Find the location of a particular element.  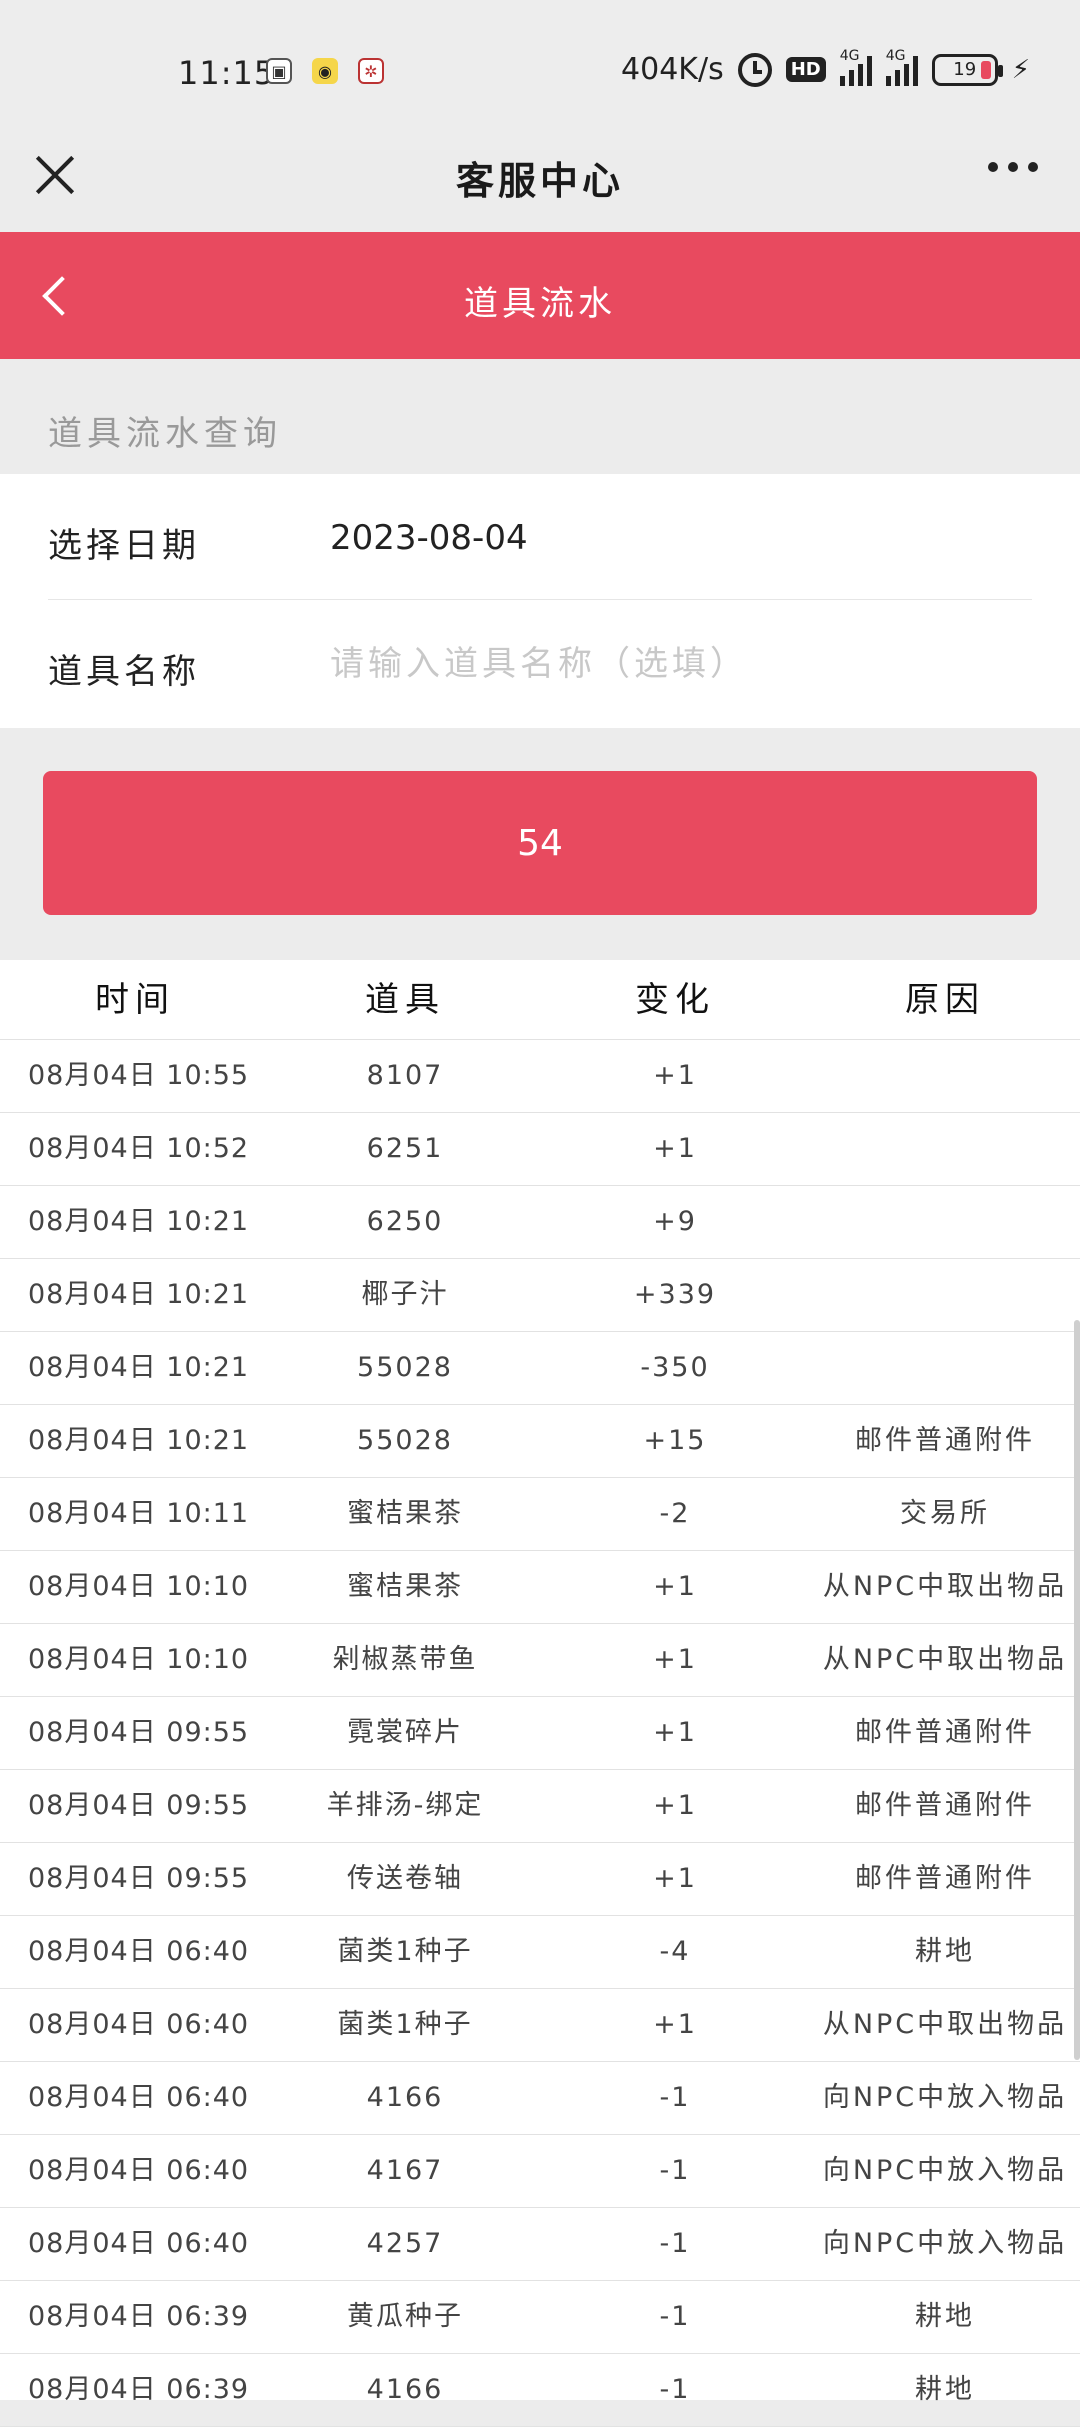

row-item: 蜜桔果茶 is located at coordinates (405, 1586).